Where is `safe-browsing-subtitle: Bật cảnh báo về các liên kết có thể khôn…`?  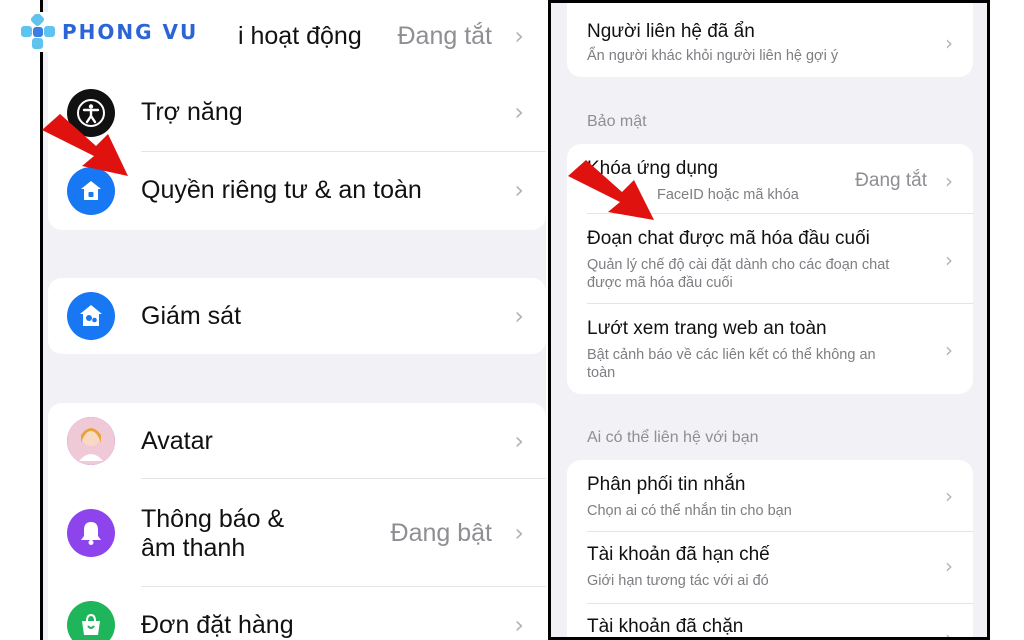 safe-browsing-subtitle: Bật cảnh báo về các liên kết có thể khôn… is located at coordinates (731, 364).